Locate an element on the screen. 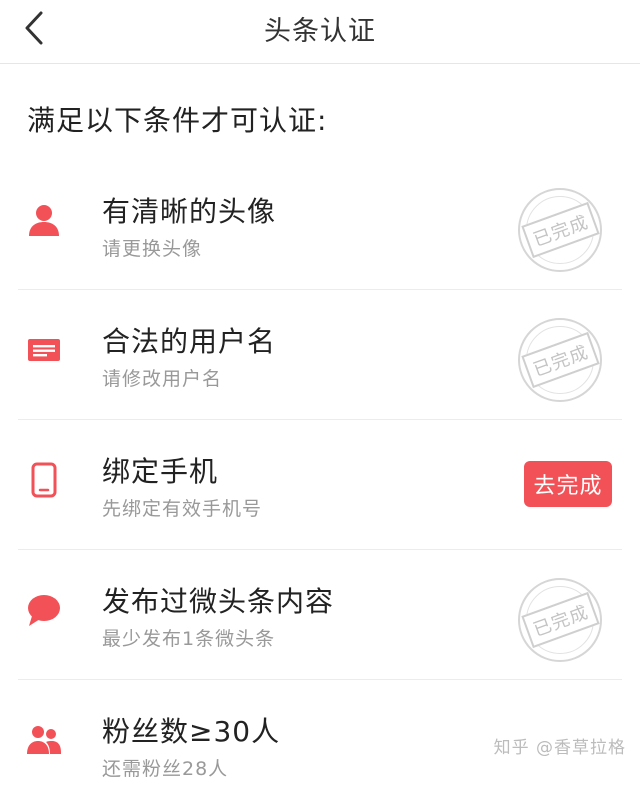  condition-title: 有清晰的头像 is located at coordinates (189, 211).